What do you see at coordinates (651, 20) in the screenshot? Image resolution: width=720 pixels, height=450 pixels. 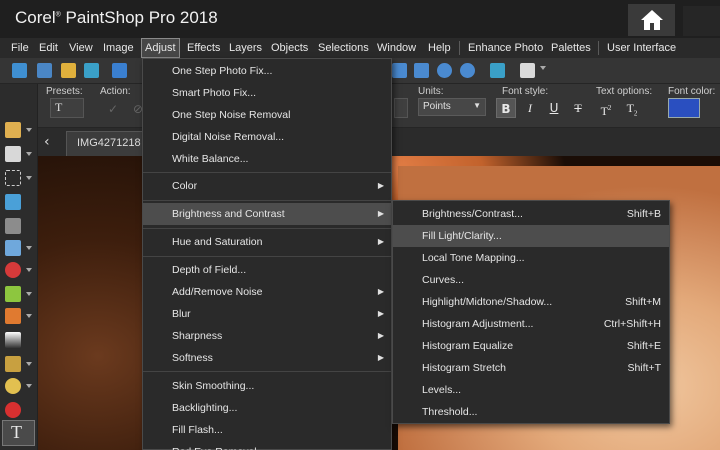 I see `home-button` at bounding box center [651, 20].